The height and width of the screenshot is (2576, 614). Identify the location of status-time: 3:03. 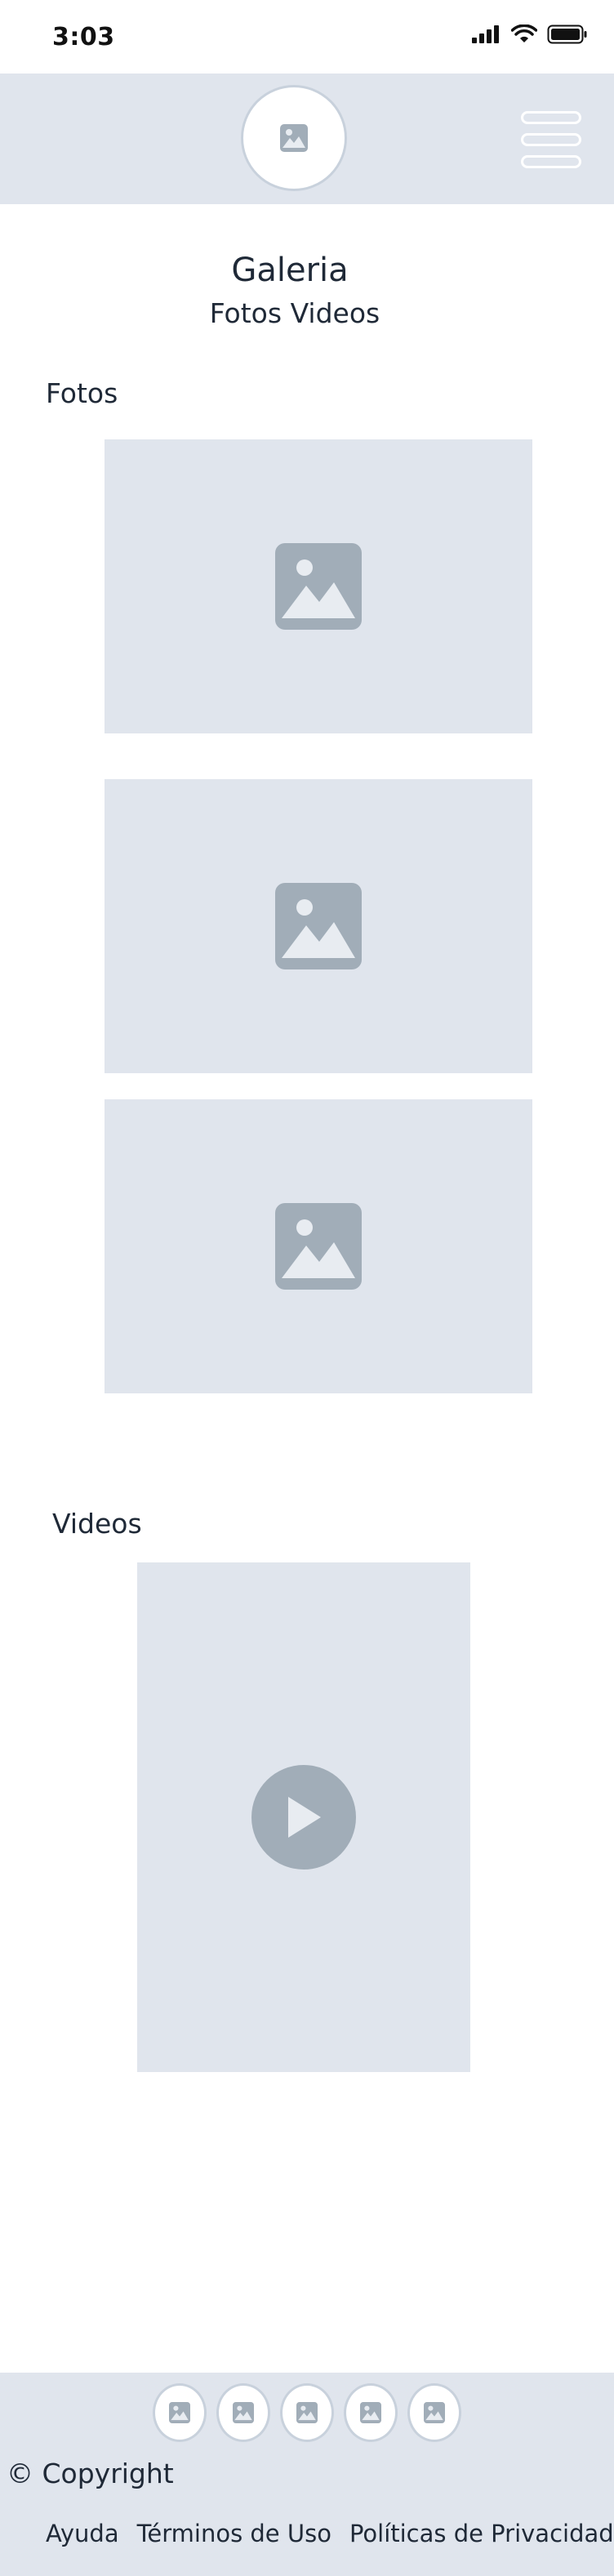
(84, 37).